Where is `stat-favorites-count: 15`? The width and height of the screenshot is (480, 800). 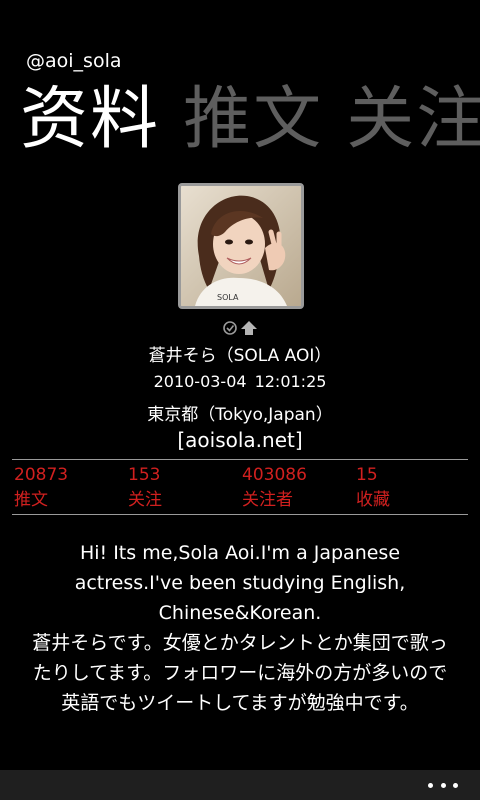 stat-favorites-count: 15 is located at coordinates (367, 475).